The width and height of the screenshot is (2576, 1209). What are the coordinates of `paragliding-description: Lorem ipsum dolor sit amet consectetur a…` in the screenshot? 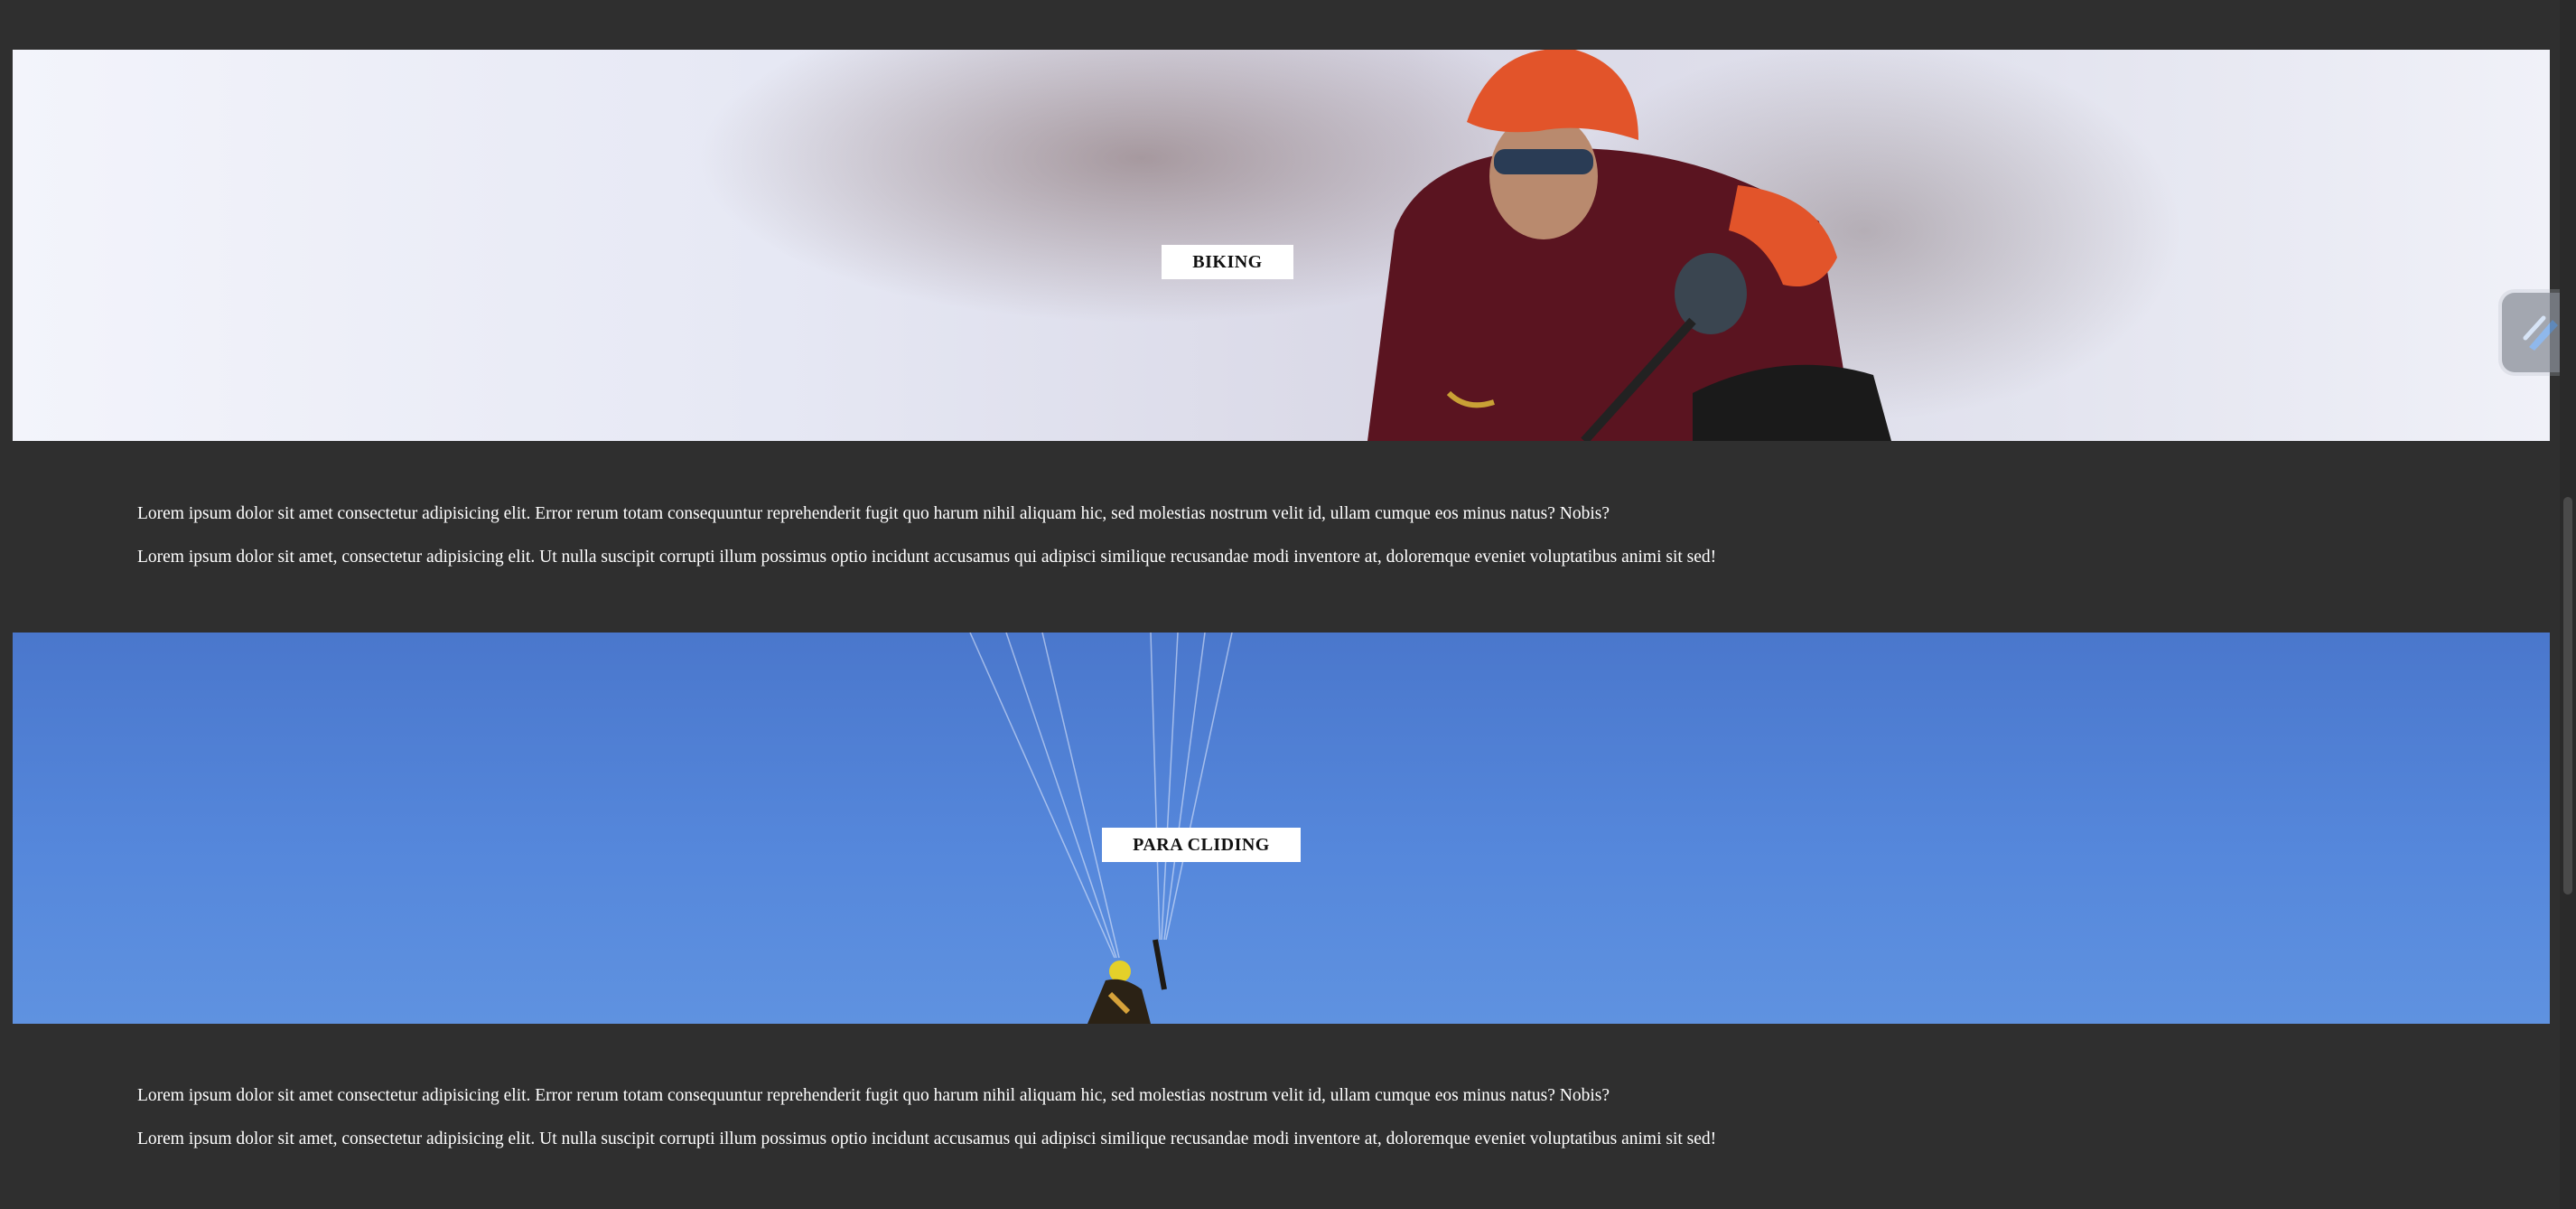 It's located at (1221, 1117).